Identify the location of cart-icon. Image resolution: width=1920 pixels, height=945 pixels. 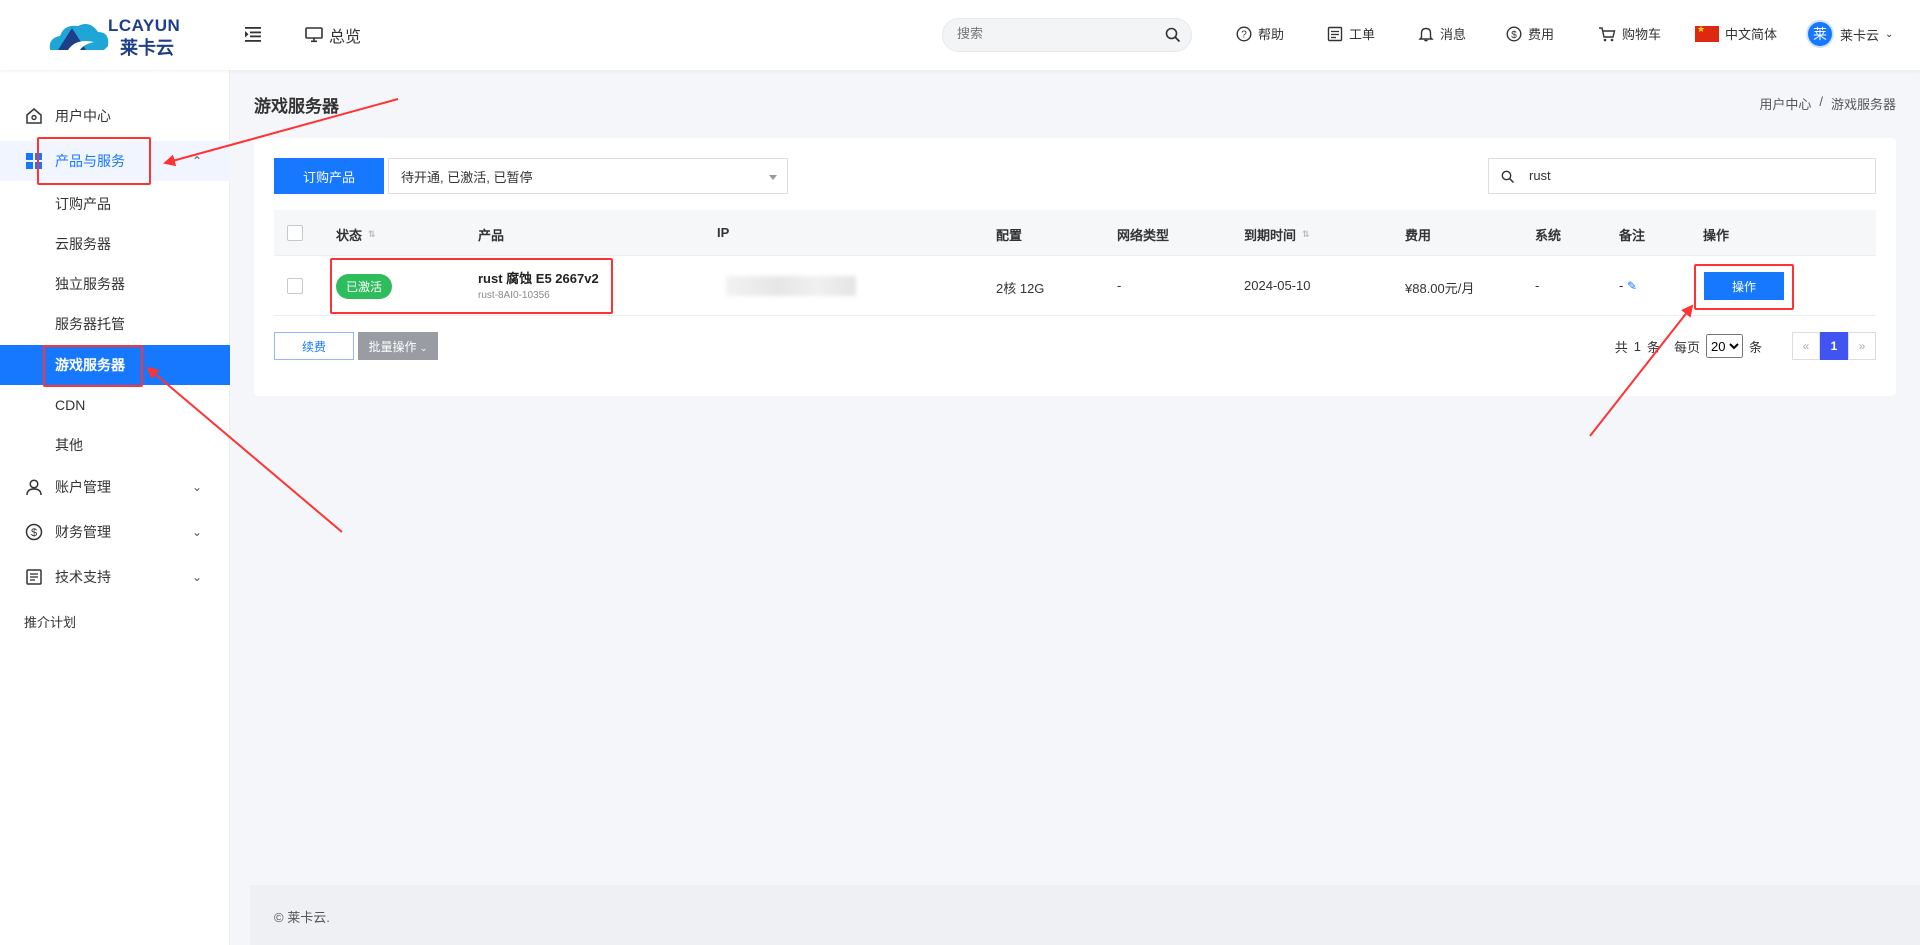
(1607, 33).